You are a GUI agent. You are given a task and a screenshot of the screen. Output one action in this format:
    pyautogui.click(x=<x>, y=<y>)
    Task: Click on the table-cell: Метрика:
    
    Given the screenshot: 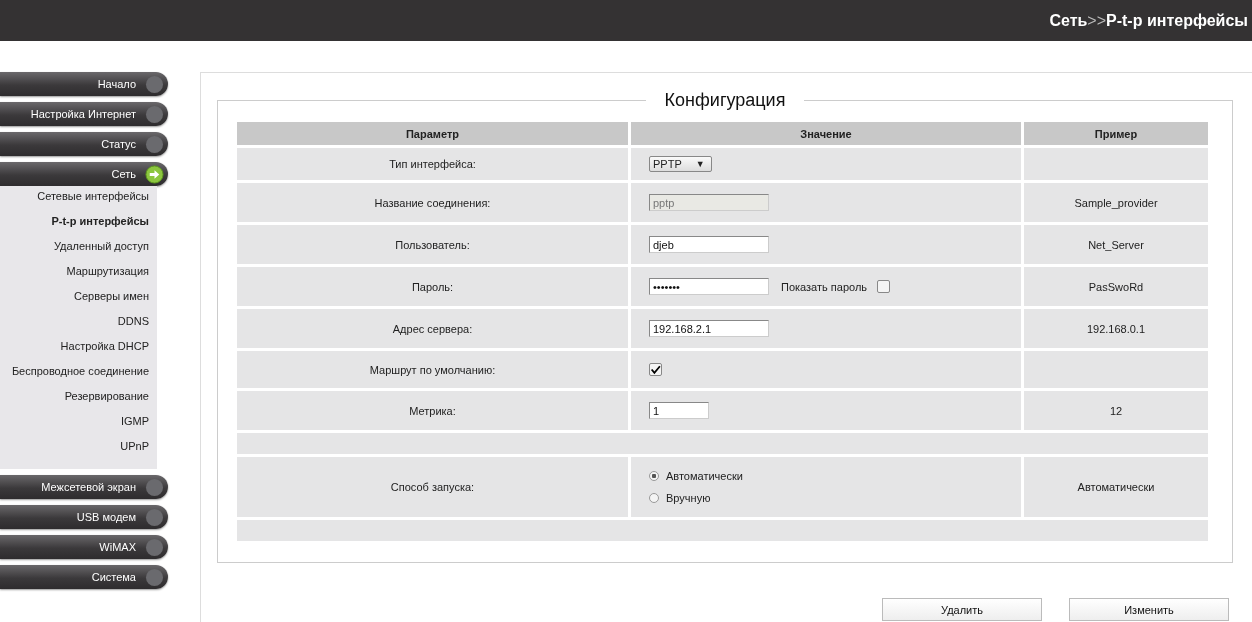 What is the action you would take?
    pyautogui.click(x=432, y=410)
    